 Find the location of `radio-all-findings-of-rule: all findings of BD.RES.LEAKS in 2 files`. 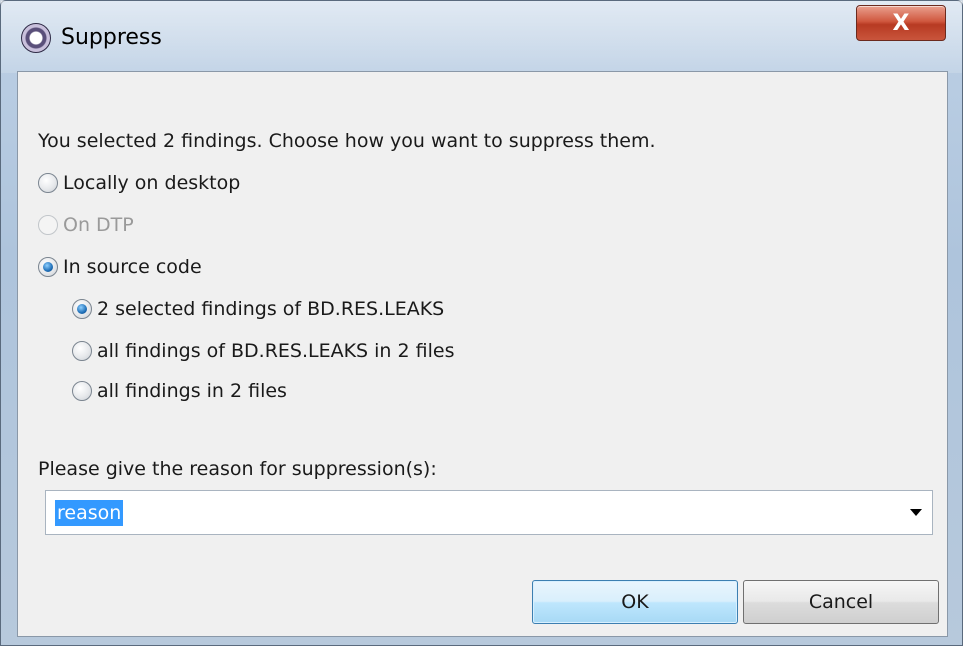

radio-all-findings-of-rule: all findings of BD.RES.LEAKS in 2 files is located at coordinates (263, 351).